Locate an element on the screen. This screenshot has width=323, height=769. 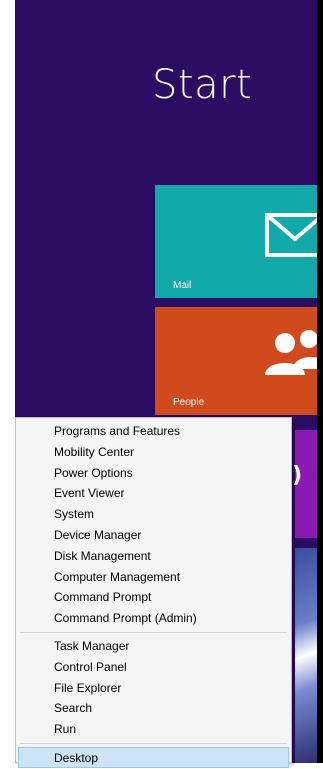
tile-mail-label: Mail is located at coordinates (182, 285).